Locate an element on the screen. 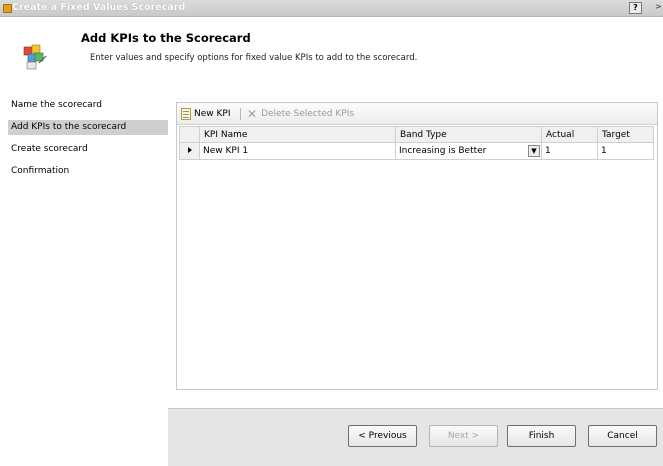 The image size is (663, 466). band-type-value: Increasing is Better is located at coordinates (443, 151).